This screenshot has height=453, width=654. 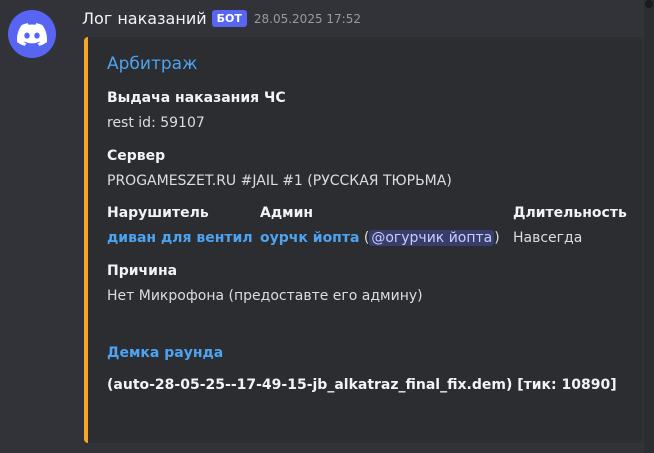 What do you see at coordinates (307, 19) in the screenshot?
I see `message-timestamp: 28.05.2025 17:52` at bounding box center [307, 19].